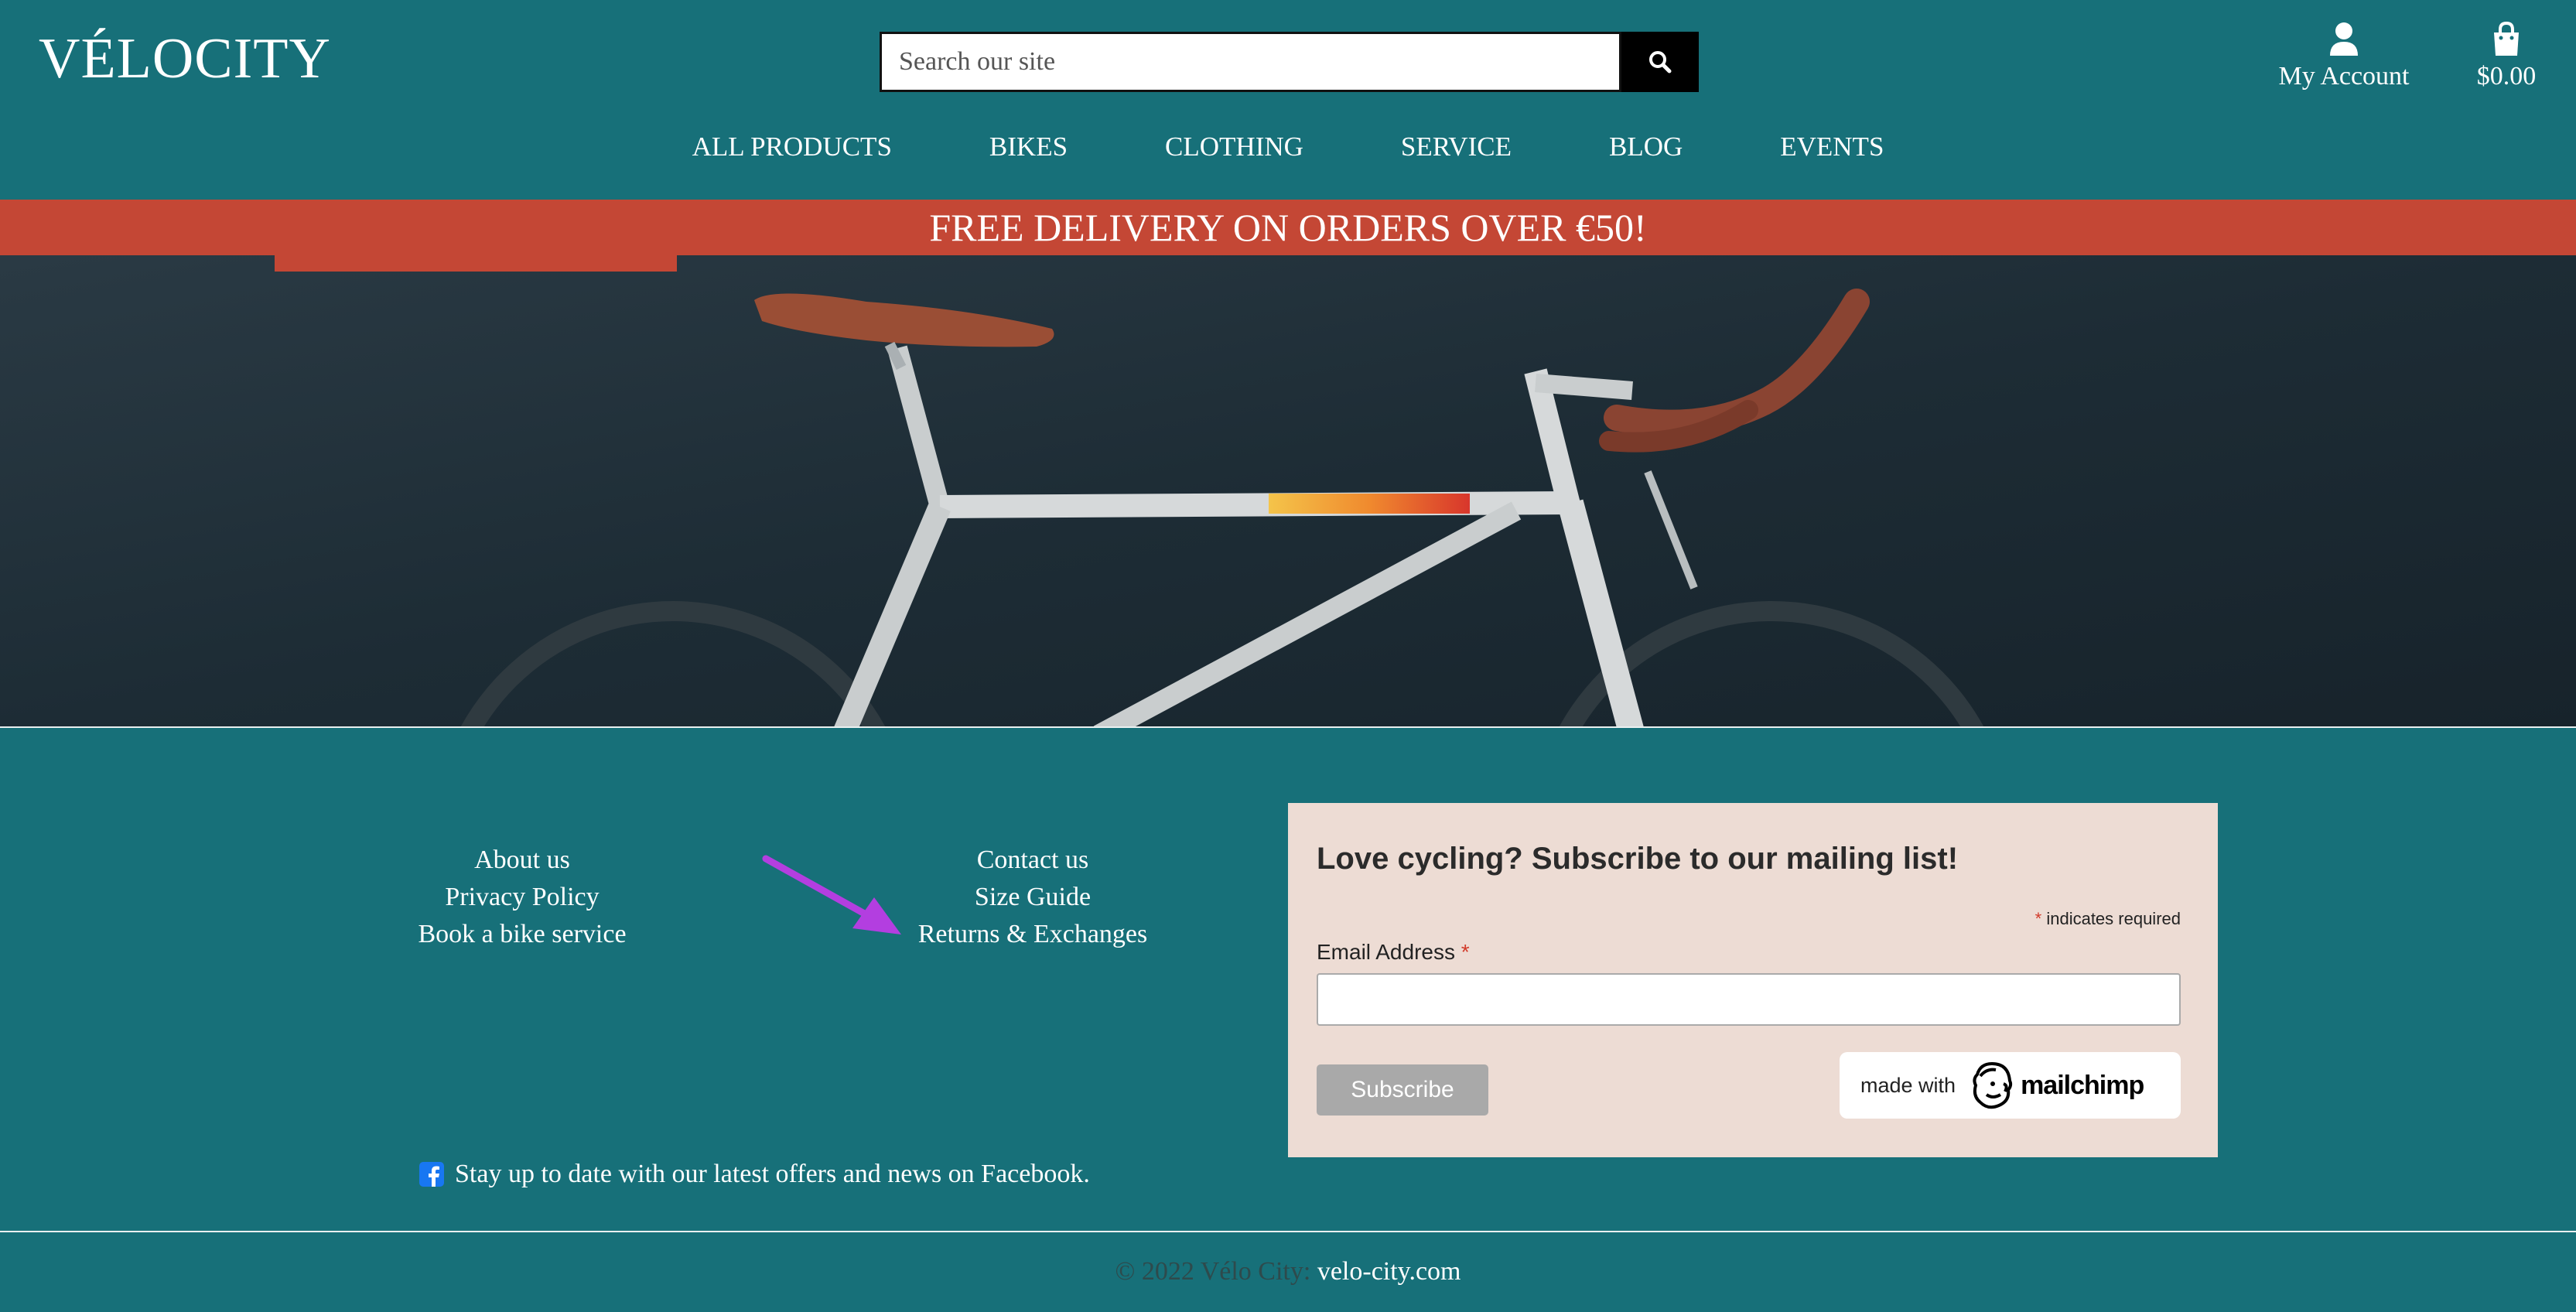  What do you see at coordinates (522, 861) in the screenshot?
I see `footer-link-about: About us` at bounding box center [522, 861].